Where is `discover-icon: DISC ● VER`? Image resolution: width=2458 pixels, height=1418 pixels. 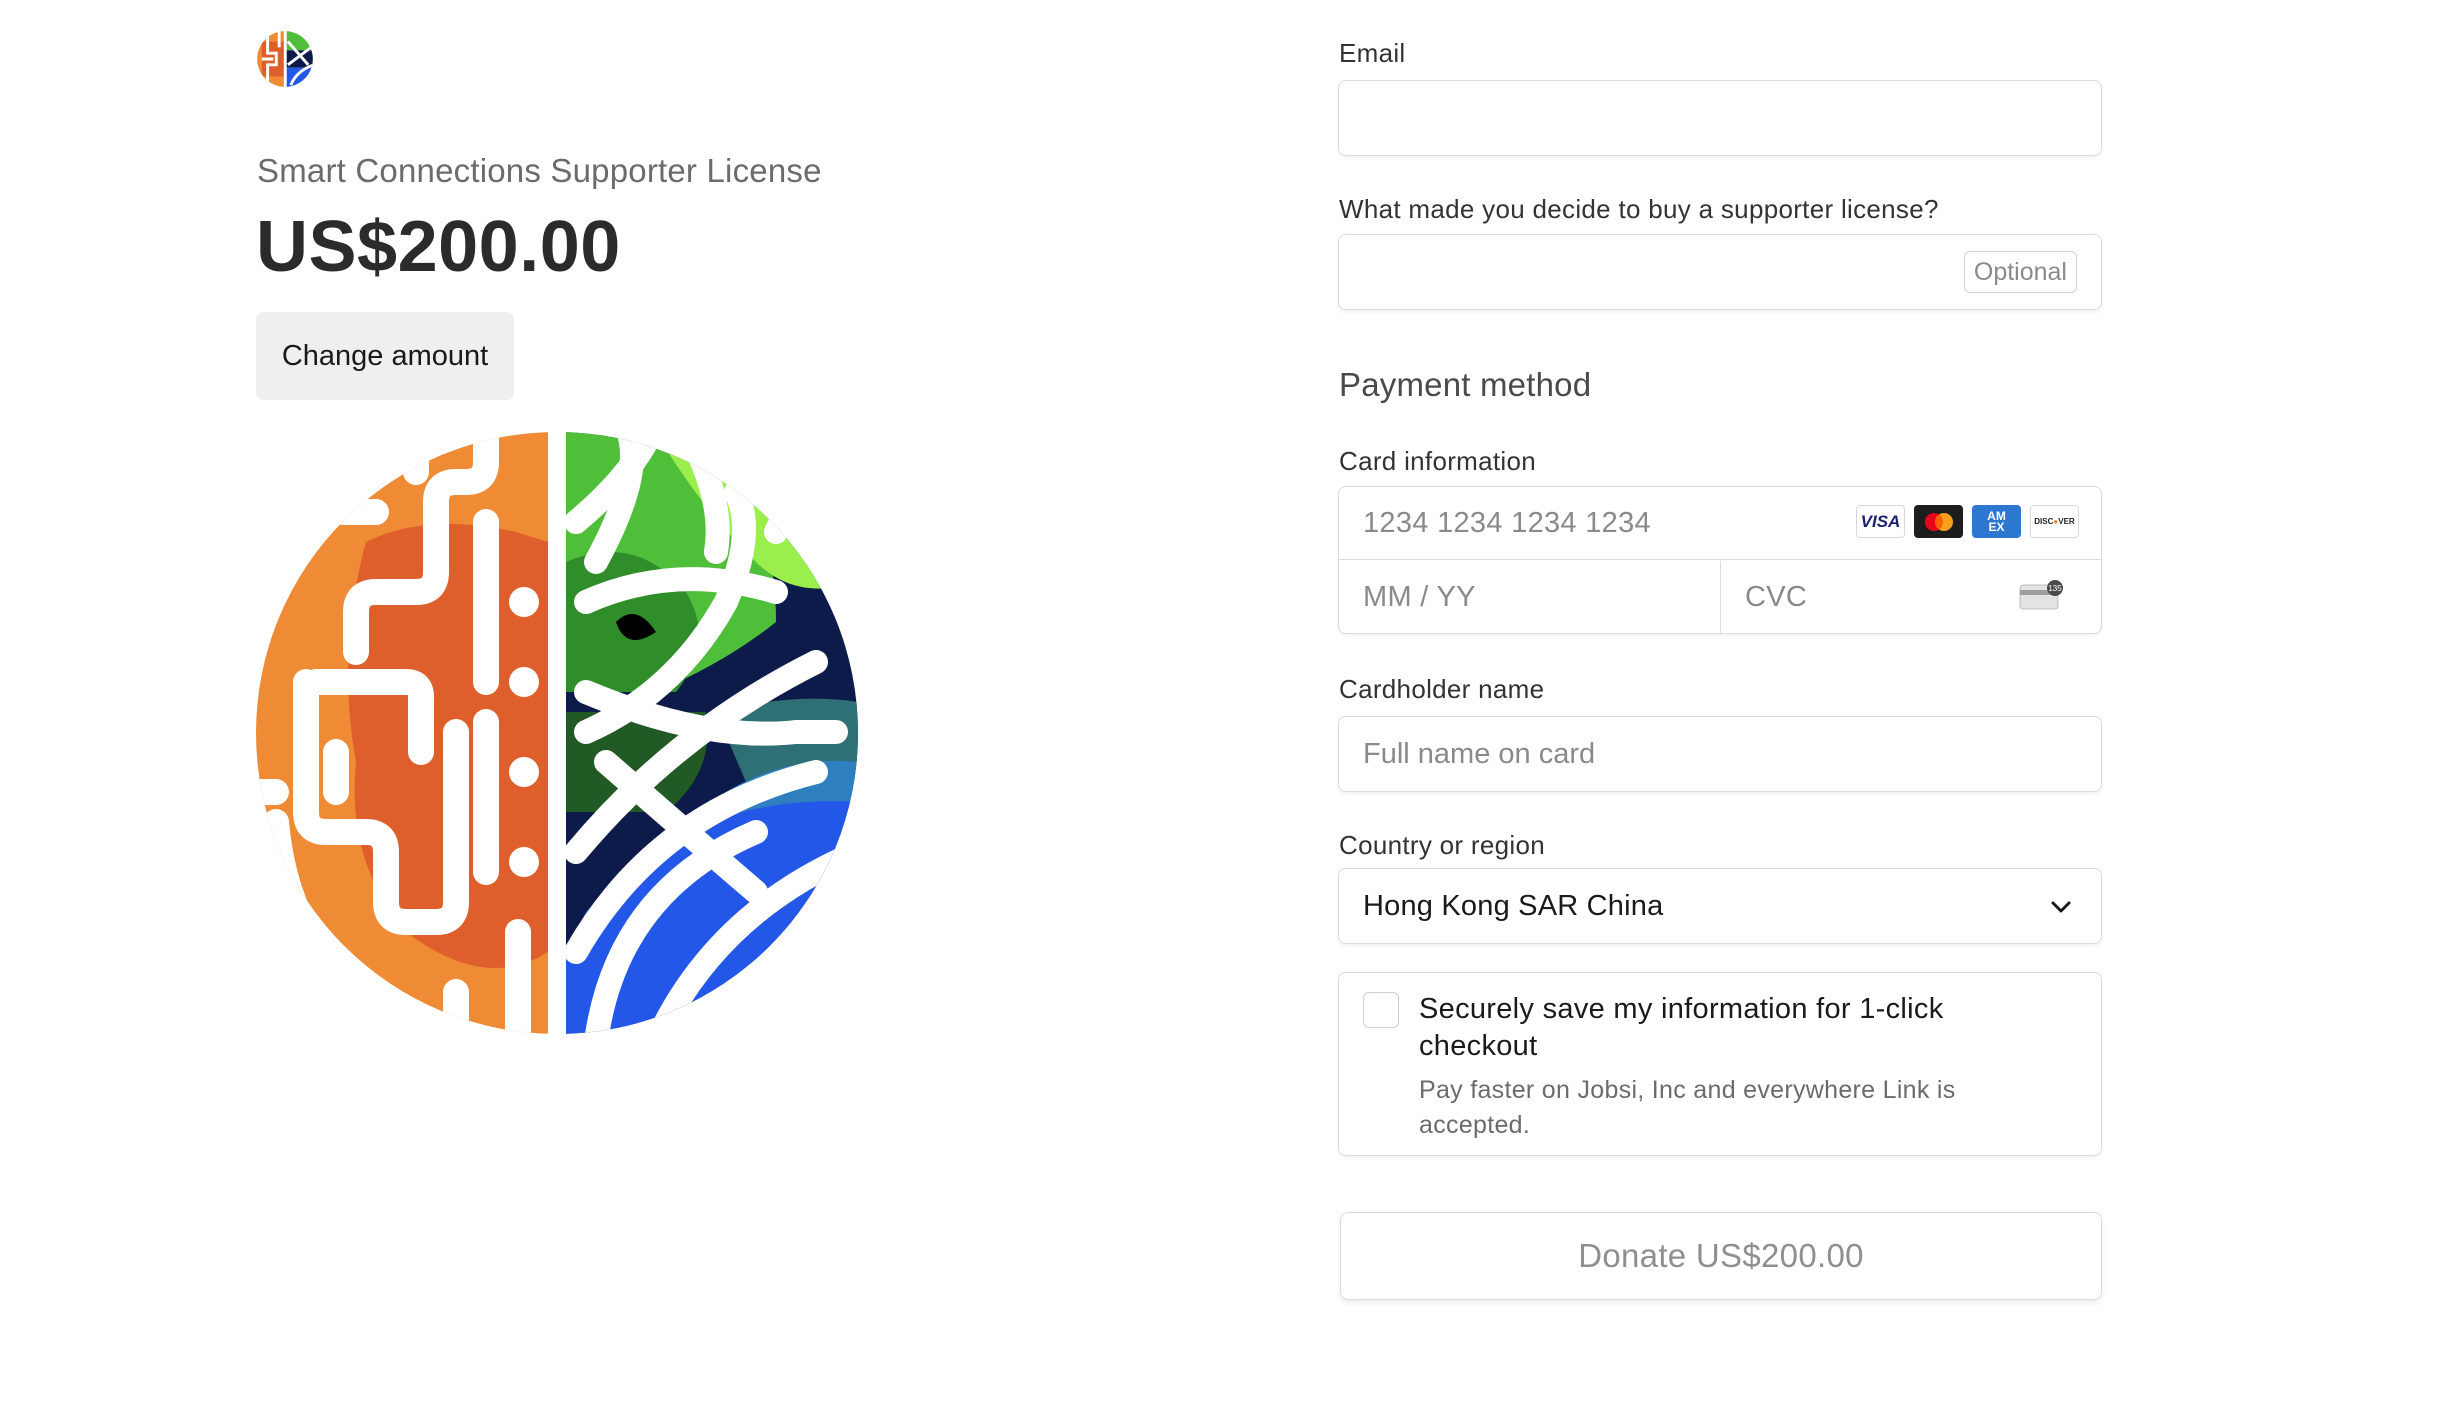
discover-icon: DISC ● VER is located at coordinates (2054, 521).